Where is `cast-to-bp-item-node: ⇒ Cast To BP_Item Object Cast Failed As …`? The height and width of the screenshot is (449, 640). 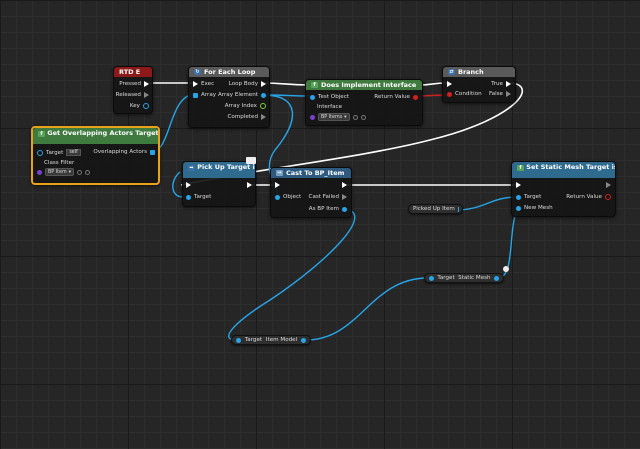
cast-to-bp-item-node: ⇒ Cast To BP_Item Object Cast Failed As … is located at coordinates (311, 192).